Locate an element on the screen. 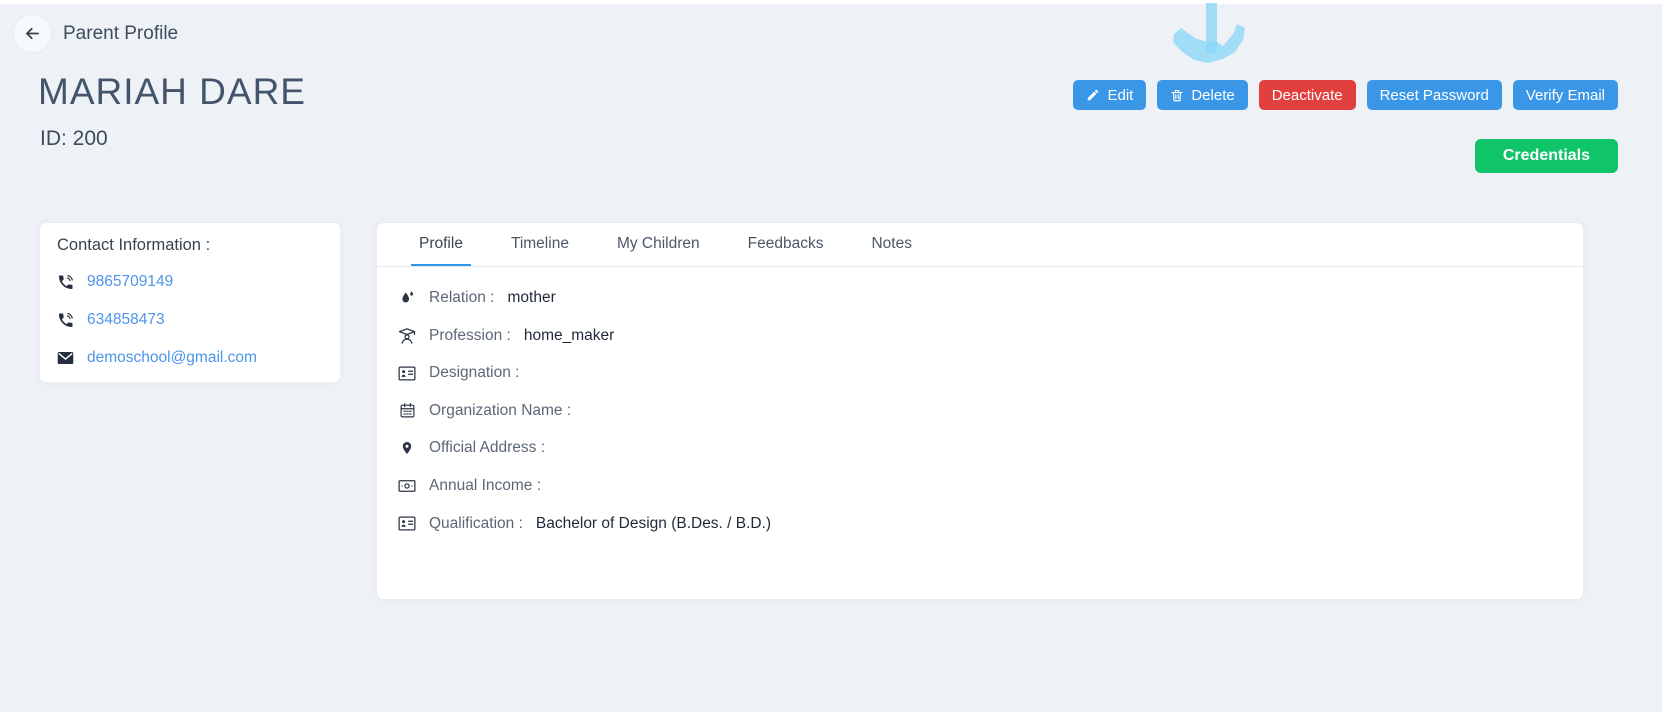  edit-button-label: Edit is located at coordinates (1120, 95).